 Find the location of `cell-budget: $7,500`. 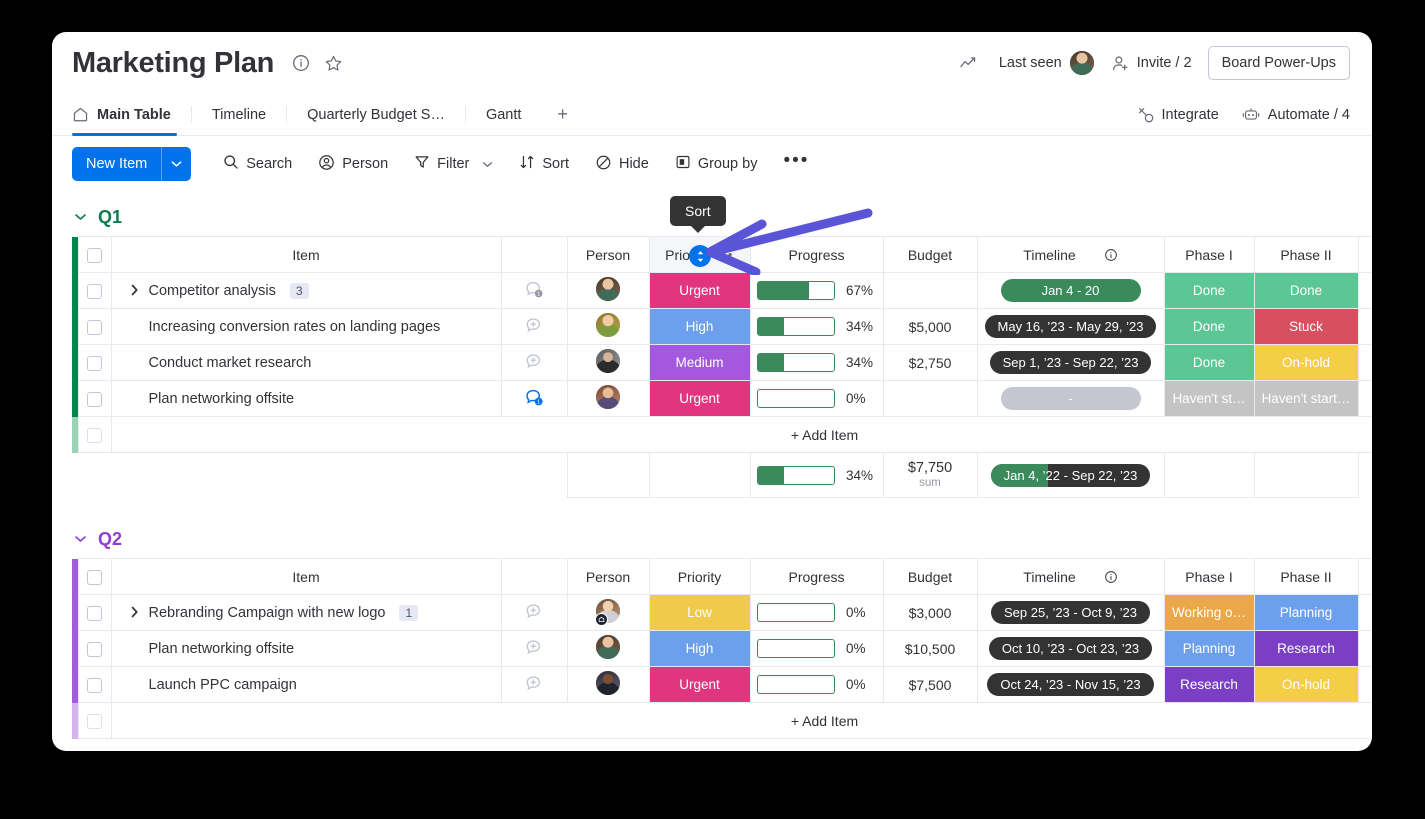

cell-budget: $7,500 is located at coordinates (930, 684).